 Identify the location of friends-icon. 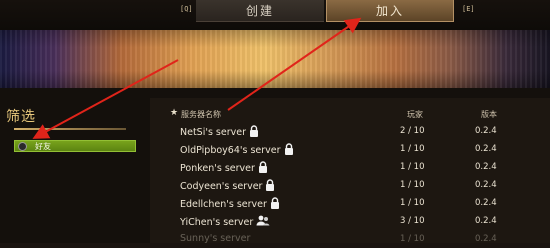
(263, 222).